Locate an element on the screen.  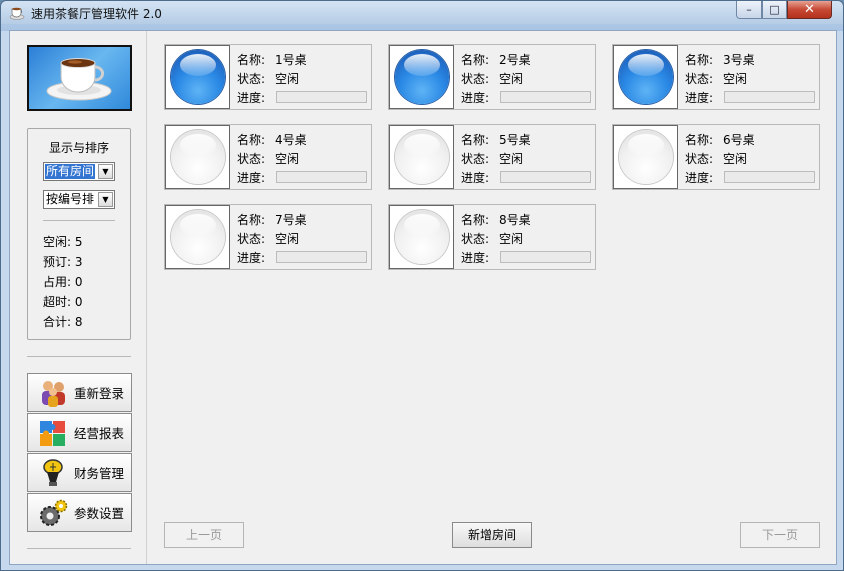
sort-order-select: 按编号排 ▼ is located at coordinates (79, 199).